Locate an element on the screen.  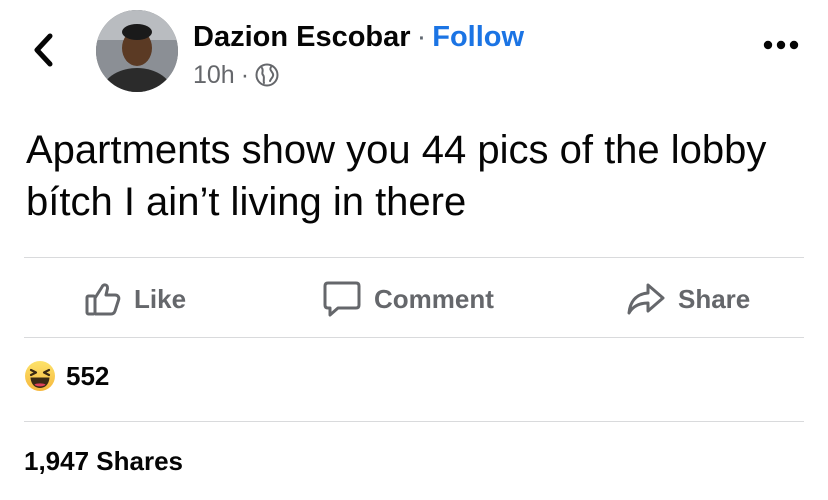
like-button: Like is located at coordinates (135, 299).